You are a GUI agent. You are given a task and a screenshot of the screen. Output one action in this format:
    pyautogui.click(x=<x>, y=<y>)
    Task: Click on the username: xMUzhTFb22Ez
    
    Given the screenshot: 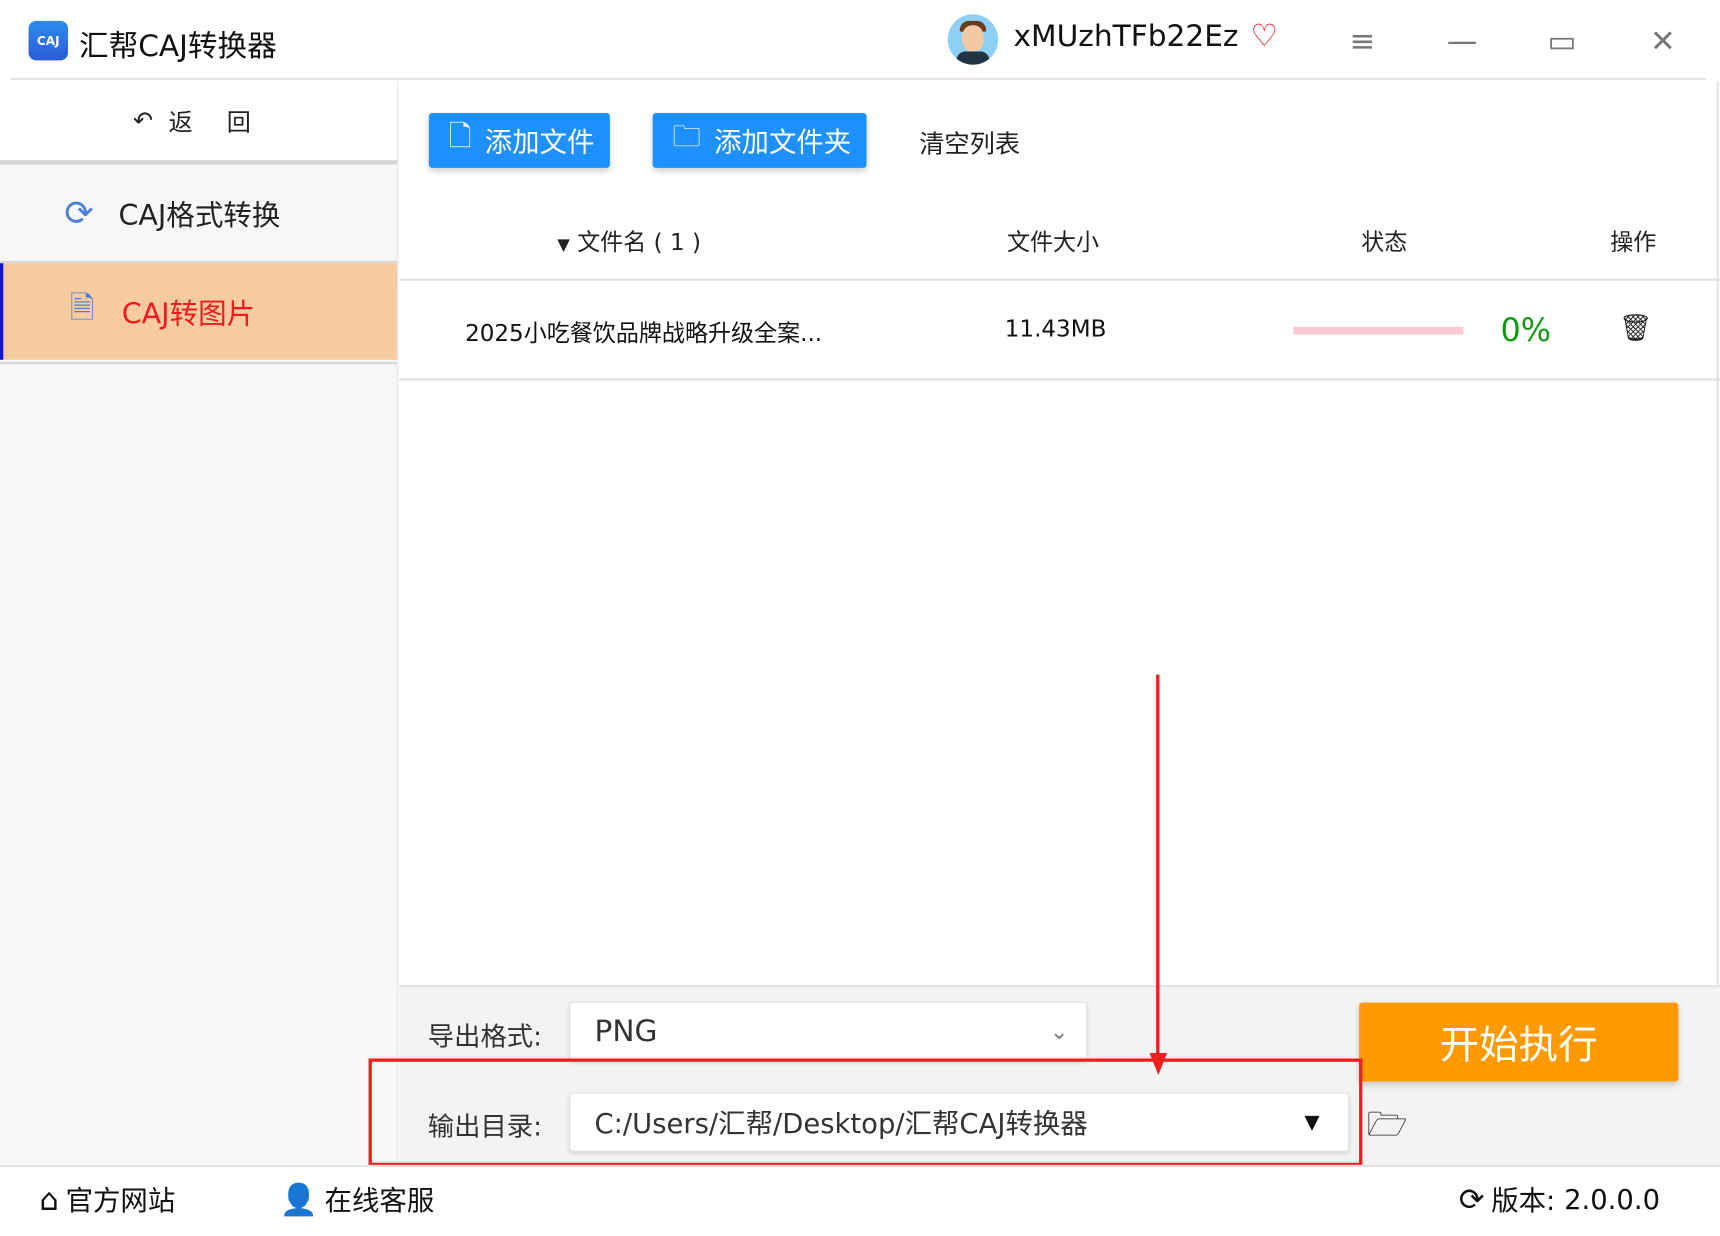 What is the action you would take?
    pyautogui.click(x=1126, y=37)
    